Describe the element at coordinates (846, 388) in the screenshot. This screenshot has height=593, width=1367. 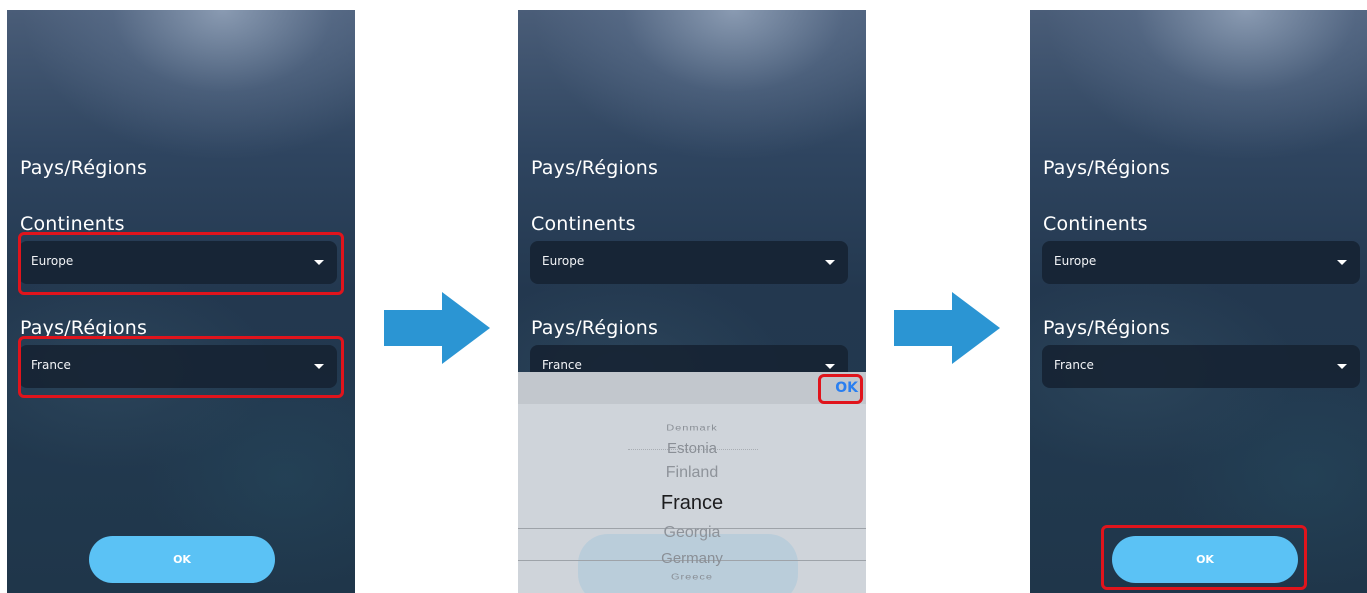
I see `picker-ok-button: OK` at that location.